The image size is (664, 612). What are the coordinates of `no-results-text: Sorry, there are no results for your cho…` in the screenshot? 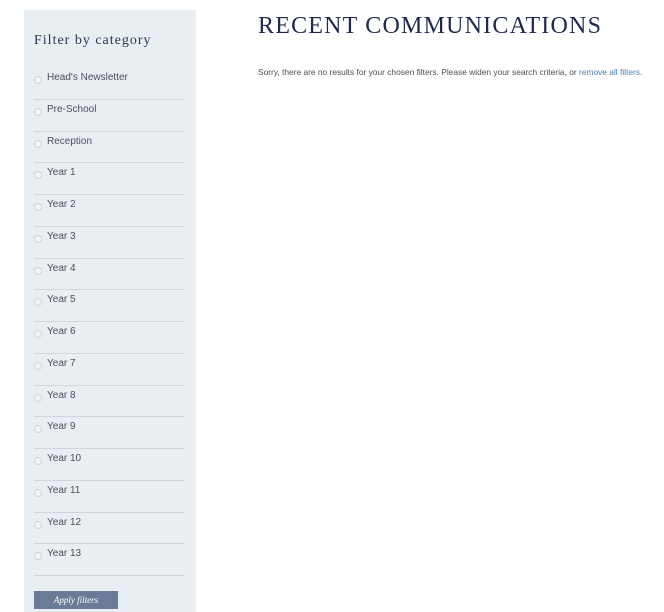 It's located at (417, 72).